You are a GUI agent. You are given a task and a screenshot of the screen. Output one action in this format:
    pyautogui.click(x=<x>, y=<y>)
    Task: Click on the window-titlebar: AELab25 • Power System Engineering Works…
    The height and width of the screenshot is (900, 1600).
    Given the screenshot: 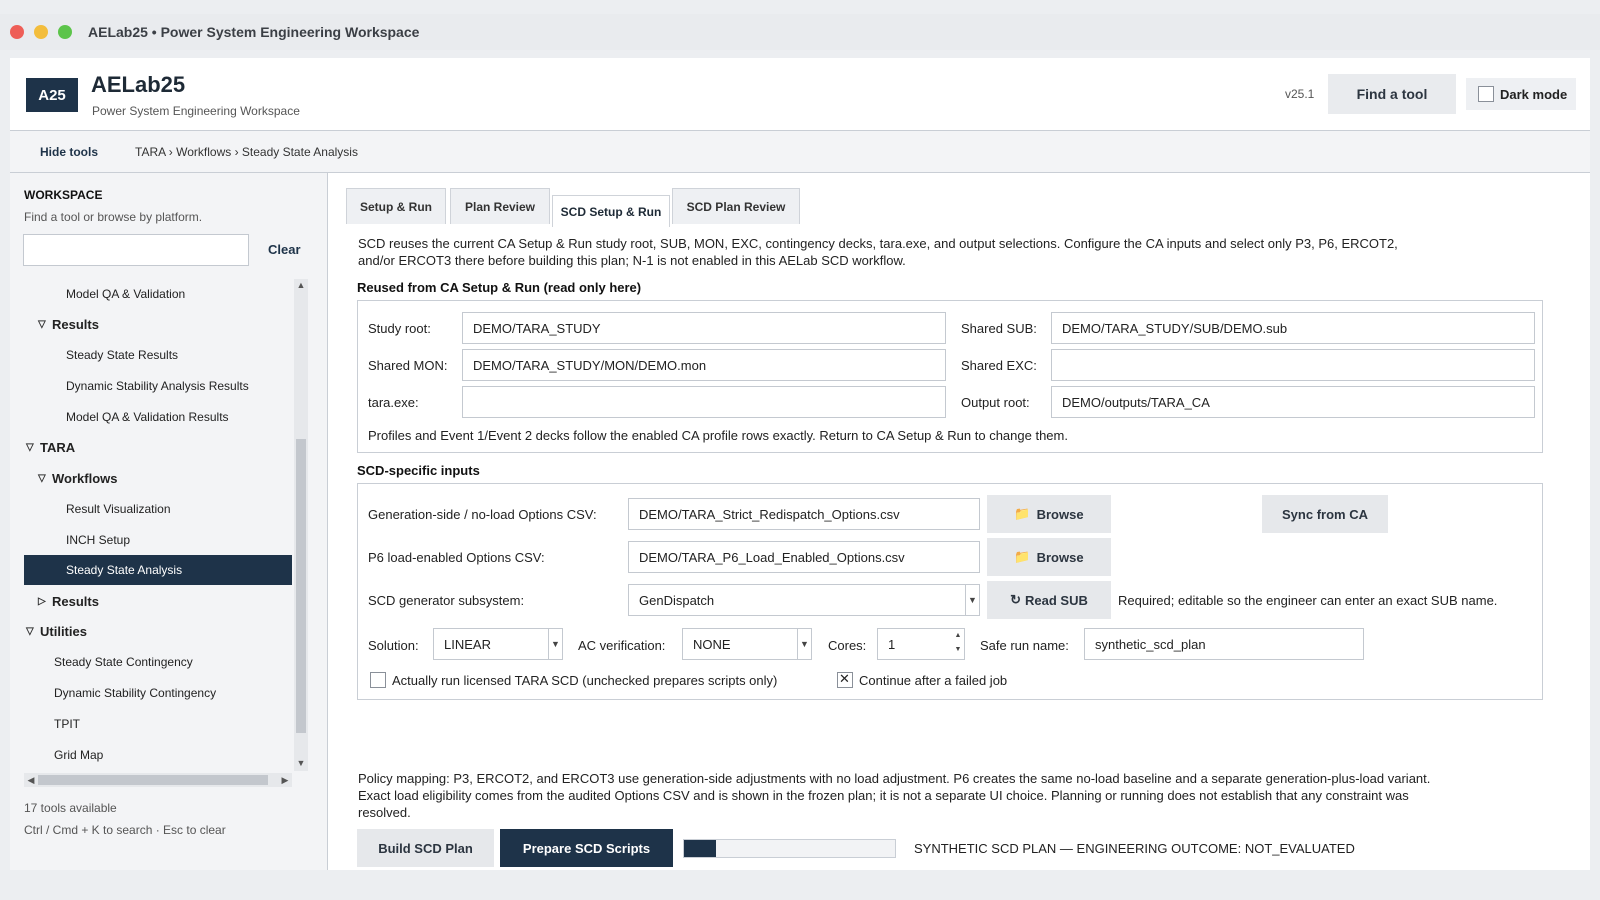 What is the action you would take?
    pyautogui.click(x=800, y=32)
    